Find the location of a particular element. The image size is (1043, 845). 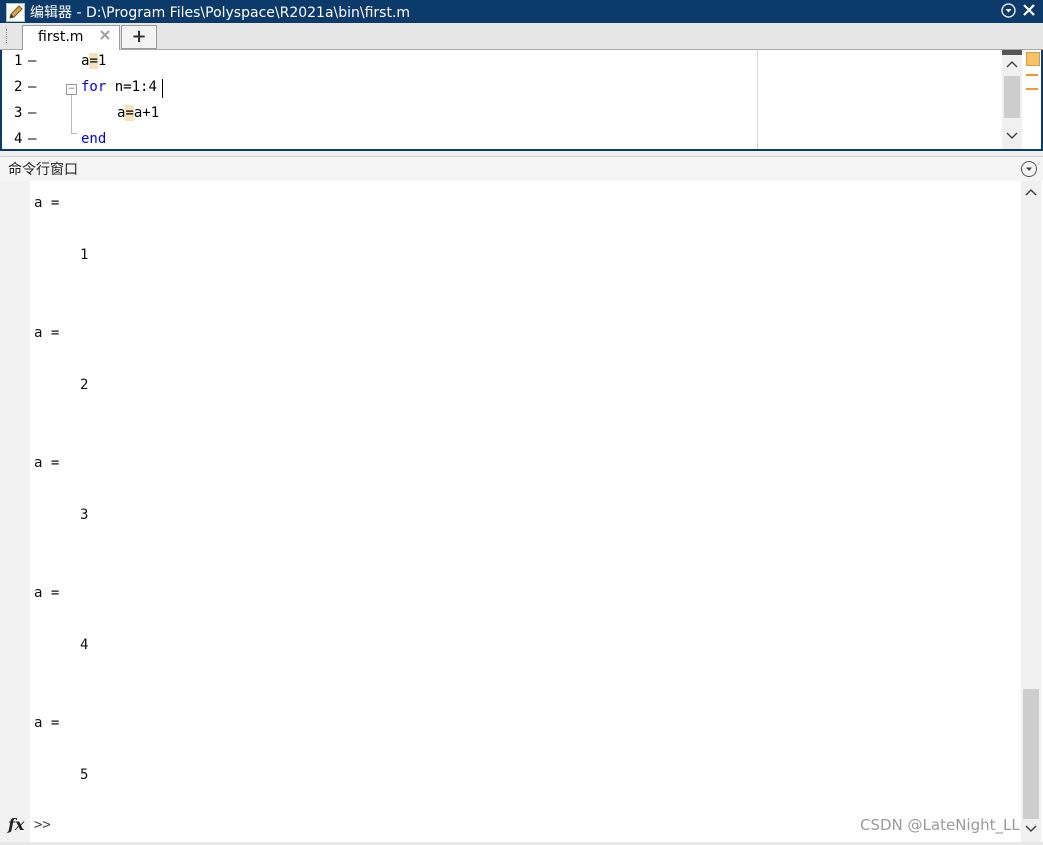

editor-vertical-scrollbar is located at coordinates (1012, 99).